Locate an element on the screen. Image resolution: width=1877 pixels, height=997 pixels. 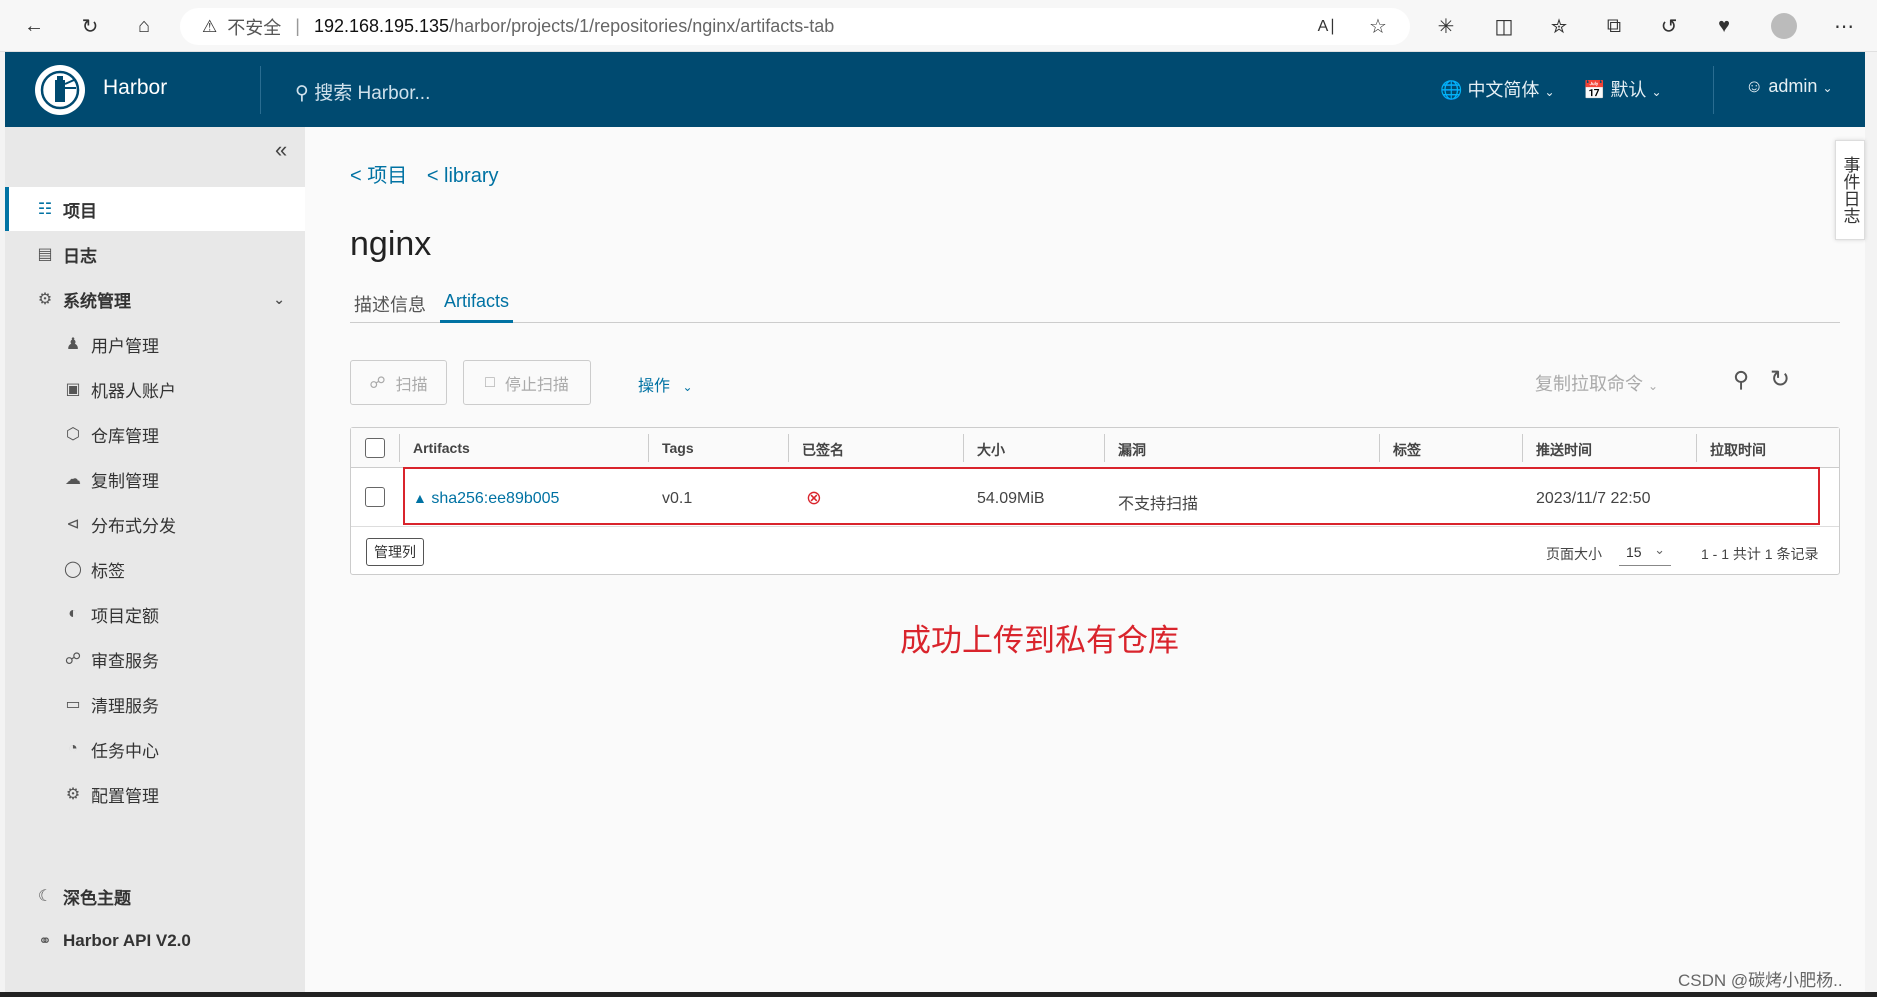
sidebar-item-registries: ⬡ 仓库管理 is located at coordinates (155, 434).